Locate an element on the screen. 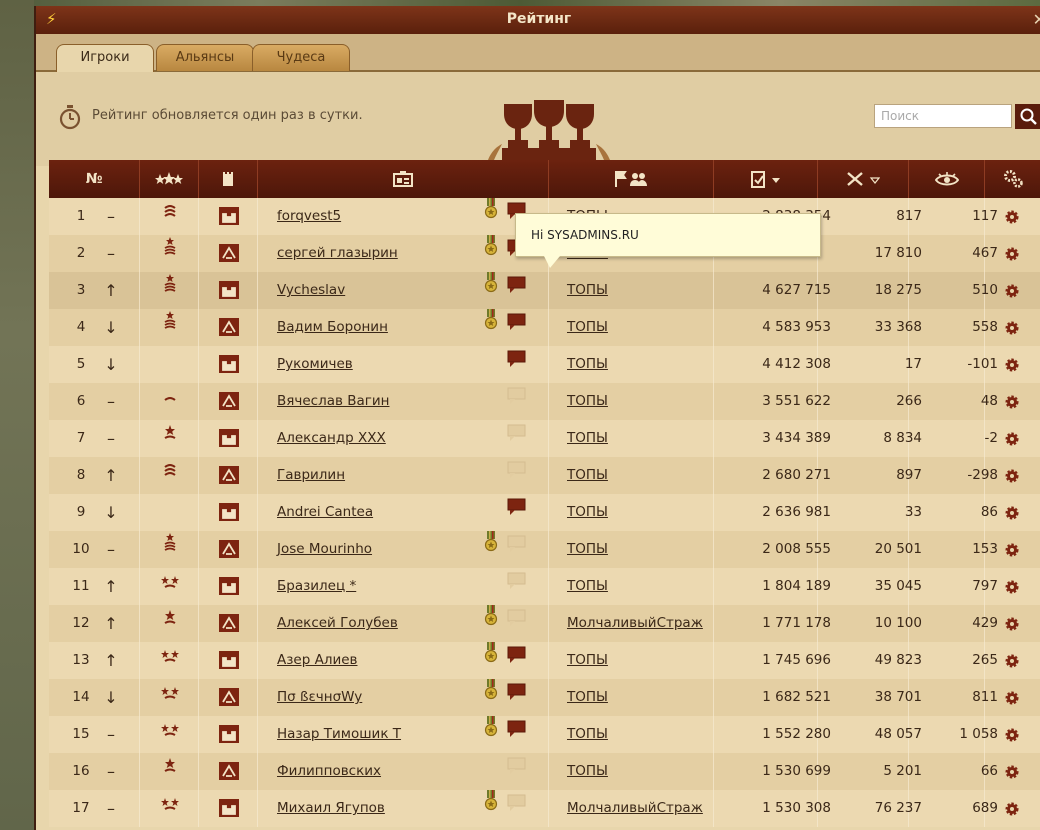  player-name-link: Рукомичев is located at coordinates (315, 364).